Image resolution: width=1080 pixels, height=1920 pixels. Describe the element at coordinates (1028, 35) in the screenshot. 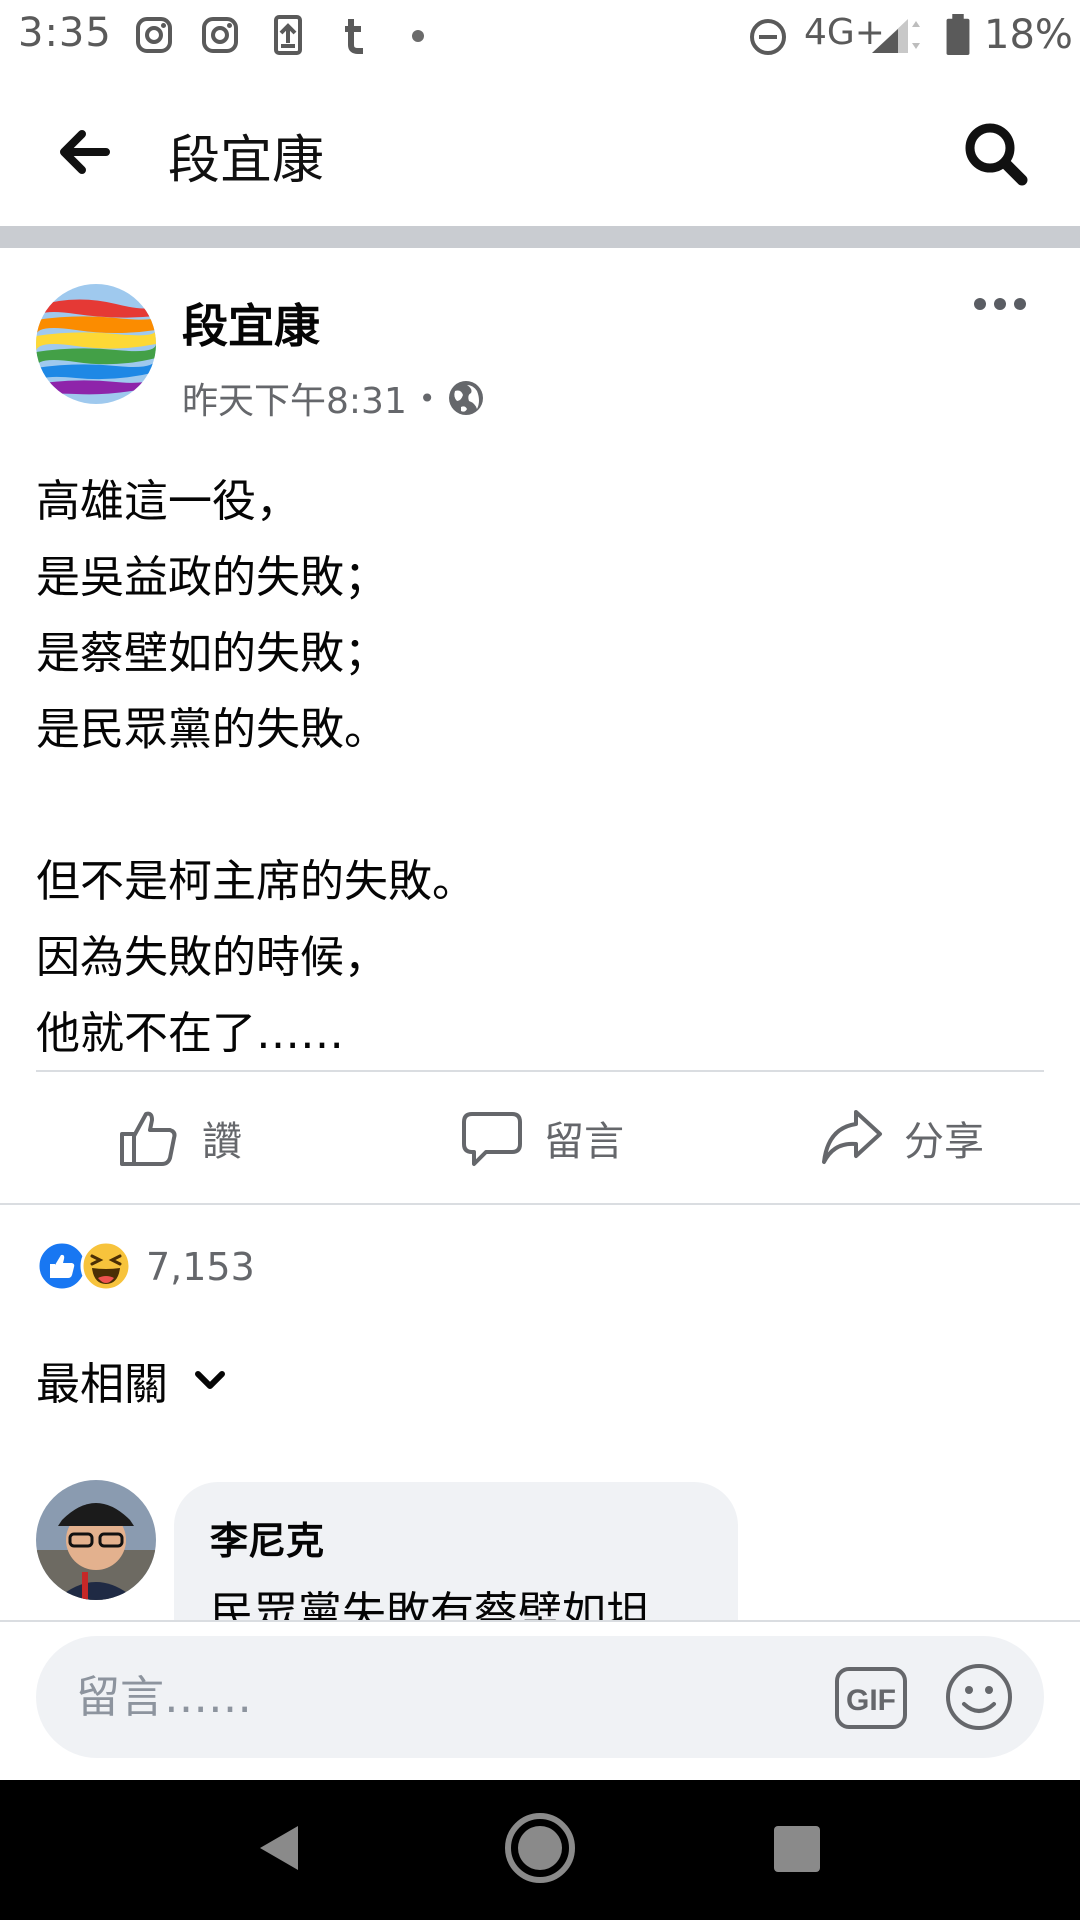

I see `battery-percent: 18%` at that location.